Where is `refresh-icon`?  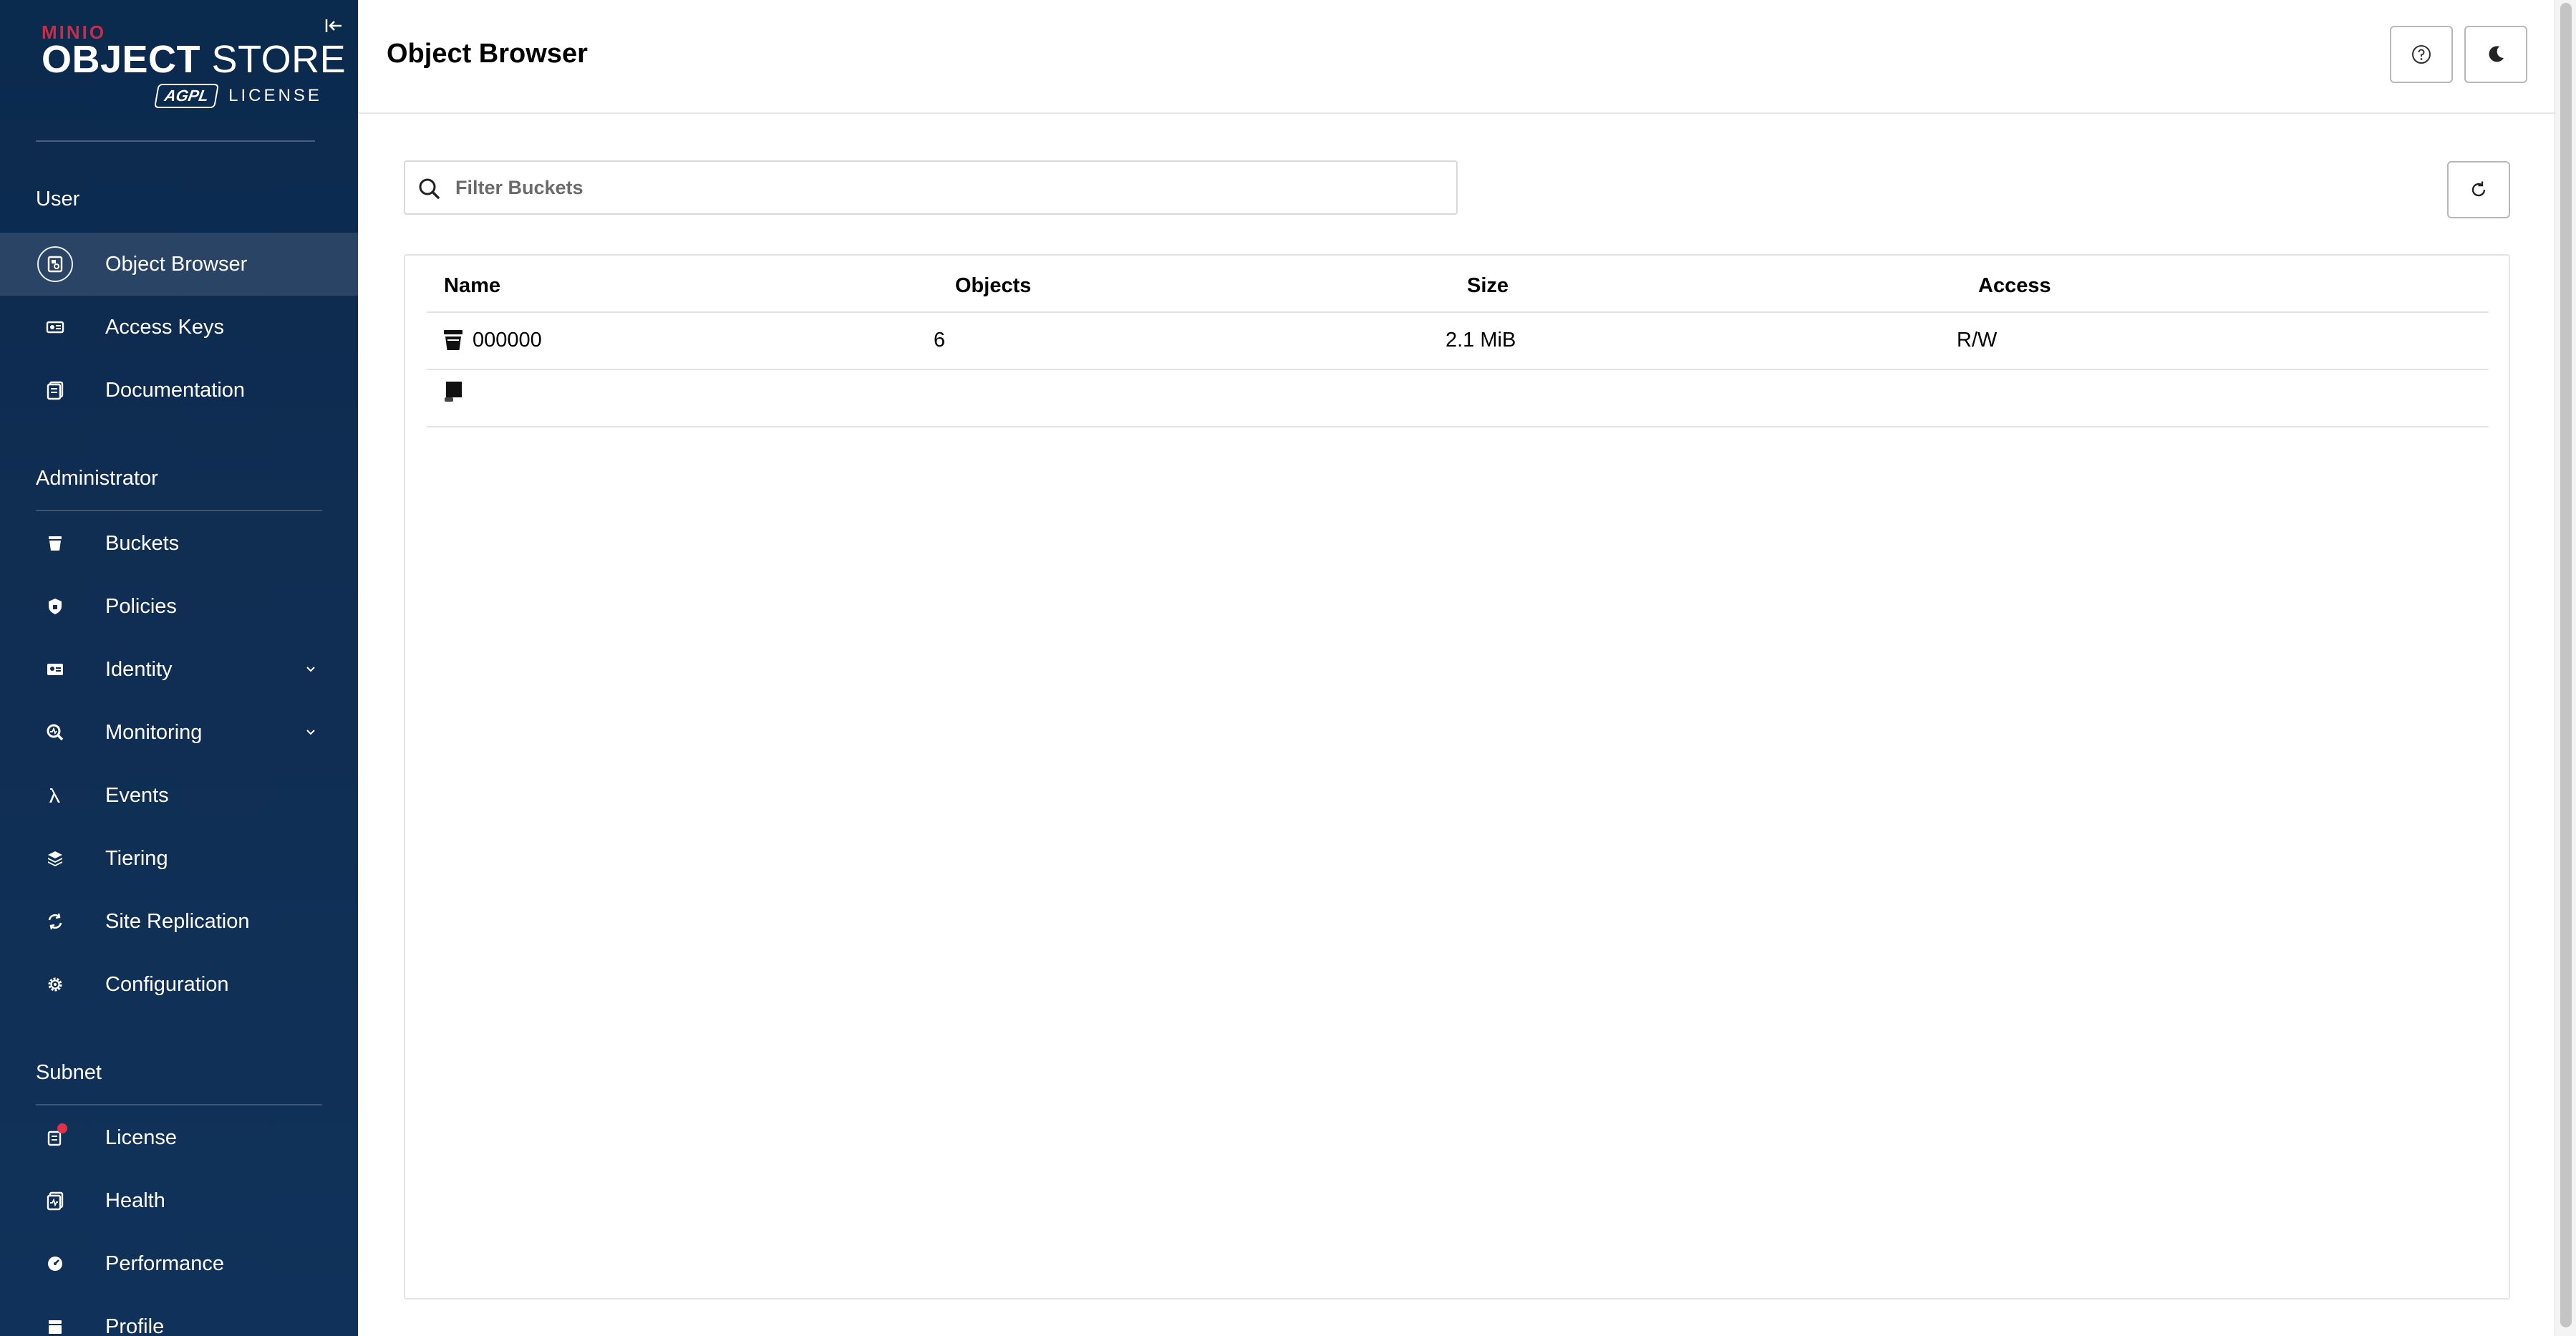 refresh-icon is located at coordinates (2479, 189).